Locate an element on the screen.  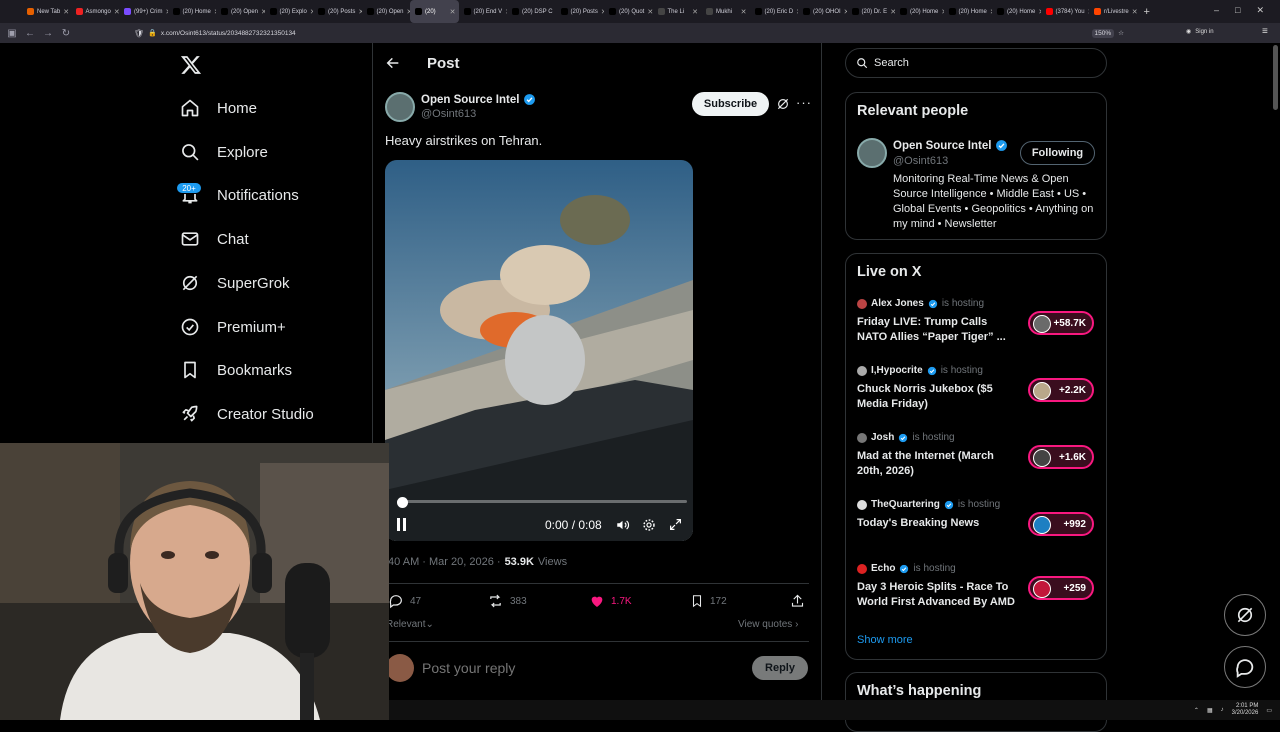
back-icon: ← is located at coordinates (30, 33).